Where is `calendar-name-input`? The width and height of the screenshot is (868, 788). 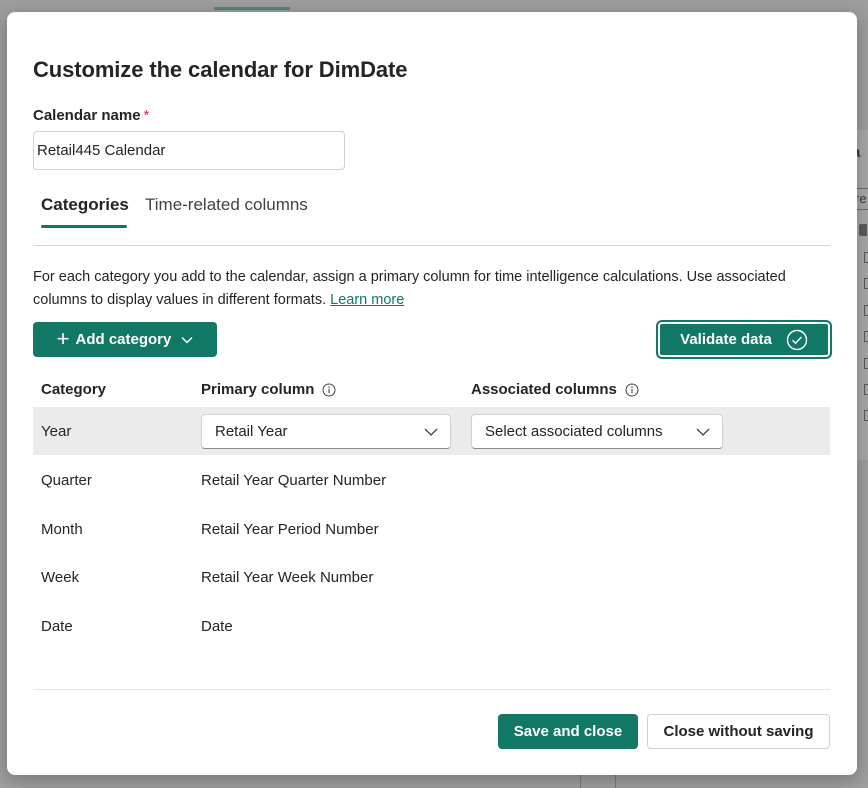
calendar-name-input is located at coordinates (189, 150).